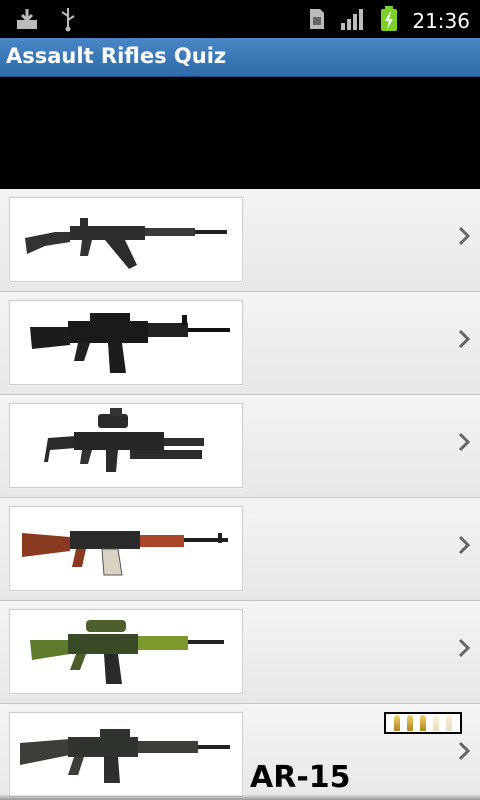  I want to click on answer-label: AR-15, so click(300, 777).